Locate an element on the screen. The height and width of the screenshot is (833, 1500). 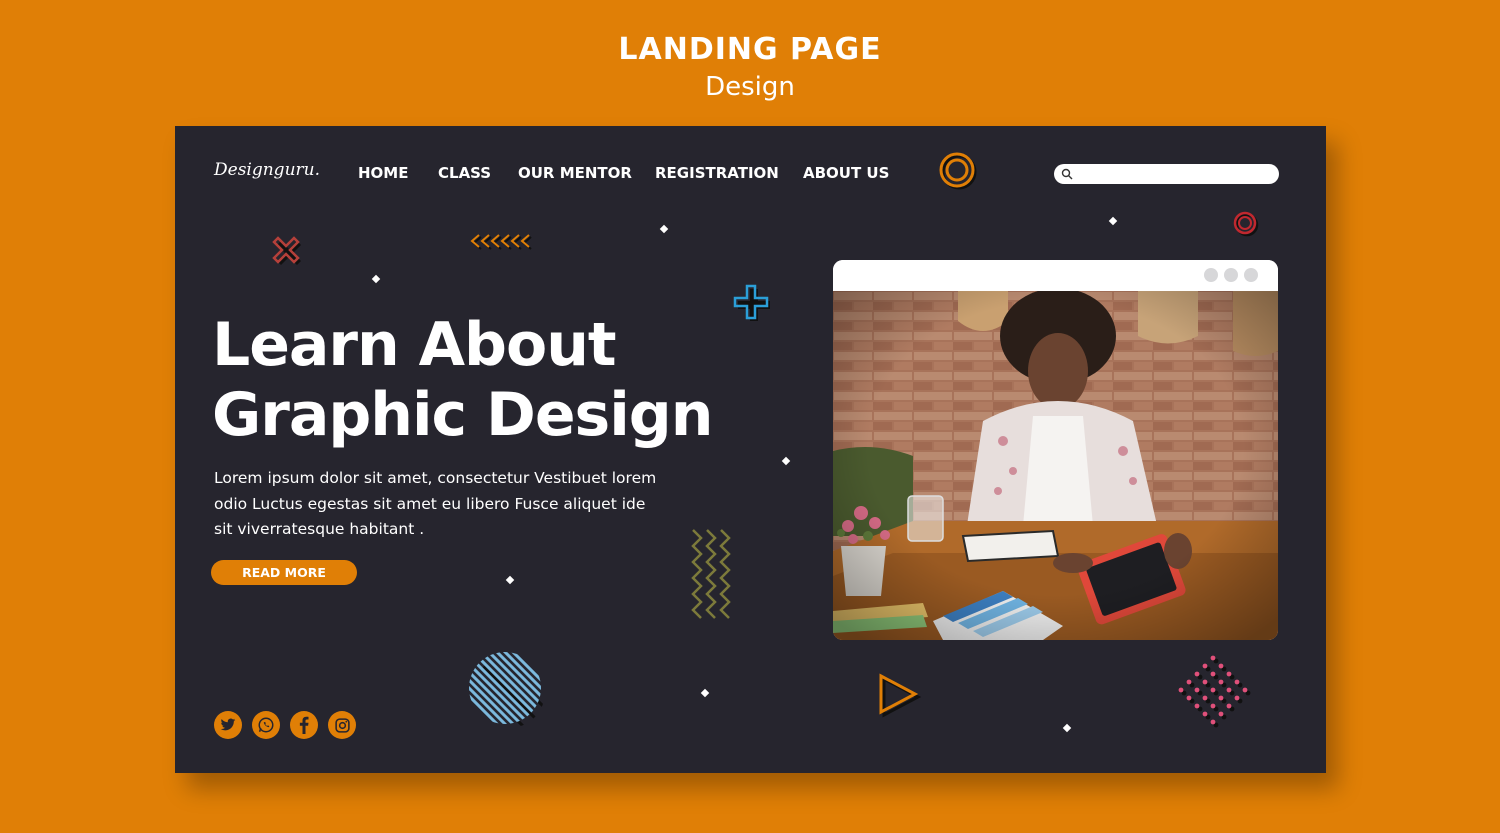
dots-diamond-decoration-icon is located at coordinates (1214, 691).